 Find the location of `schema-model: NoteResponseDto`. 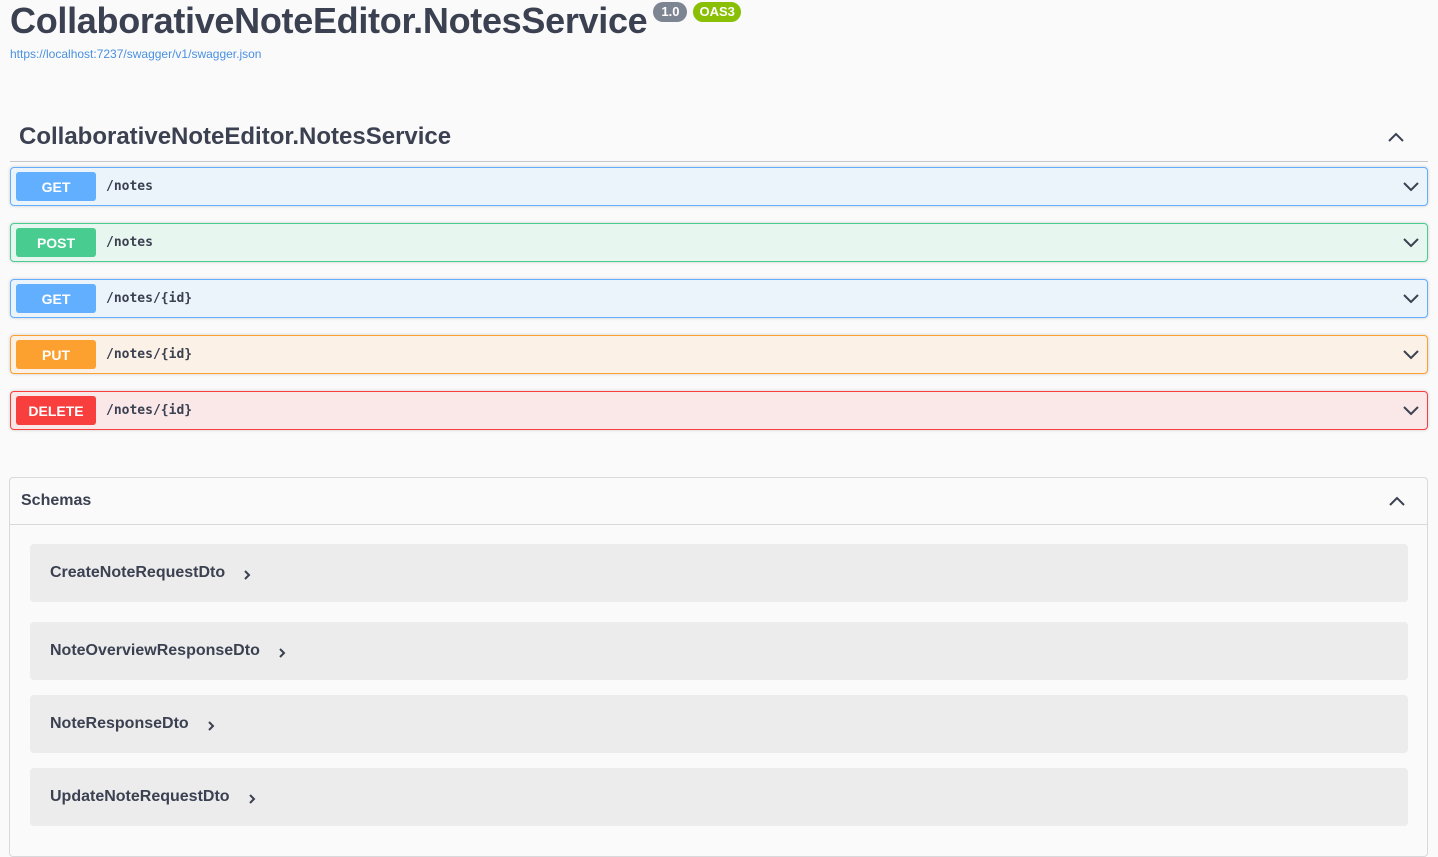

schema-model: NoteResponseDto is located at coordinates (719, 724).